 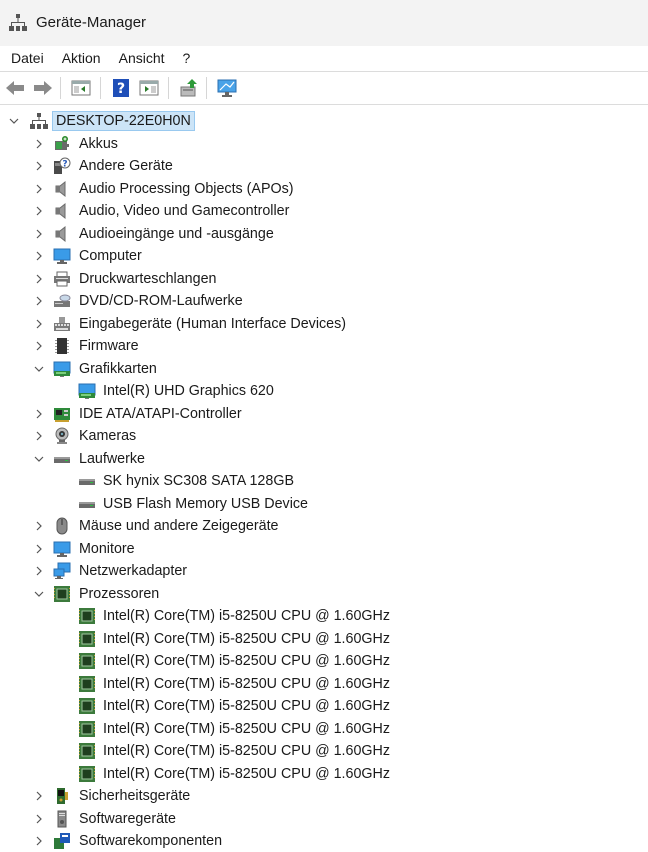 What do you see at coordinates (107, 548) in the screenshot?
I see `tree-item-label: Monitore` at bounding box center [107, 548].